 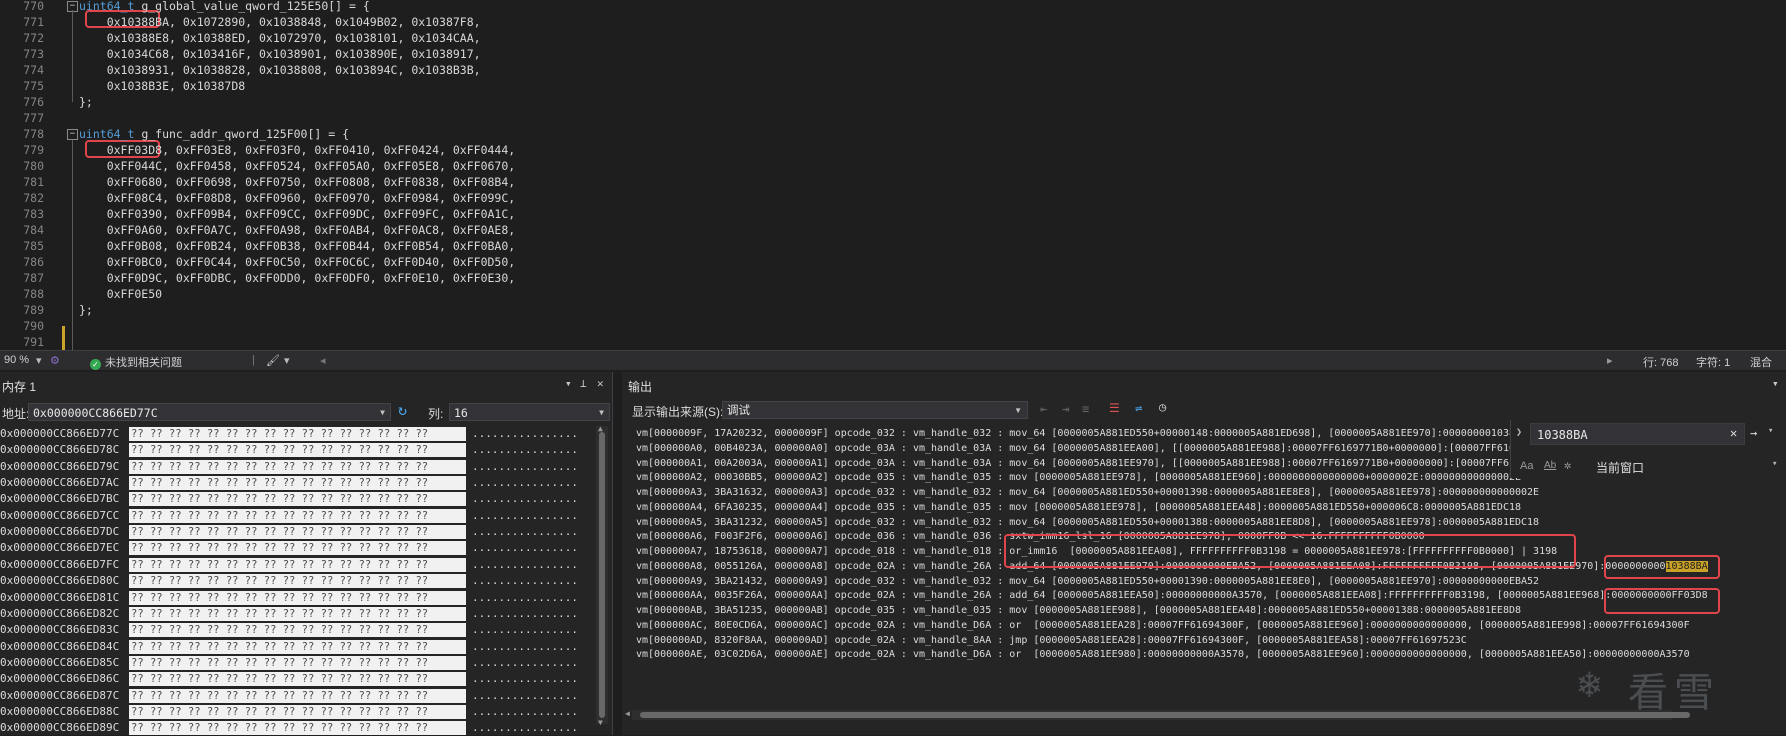 I want to click on scroll-up-icon: ▲, so click(x=600, y=428).